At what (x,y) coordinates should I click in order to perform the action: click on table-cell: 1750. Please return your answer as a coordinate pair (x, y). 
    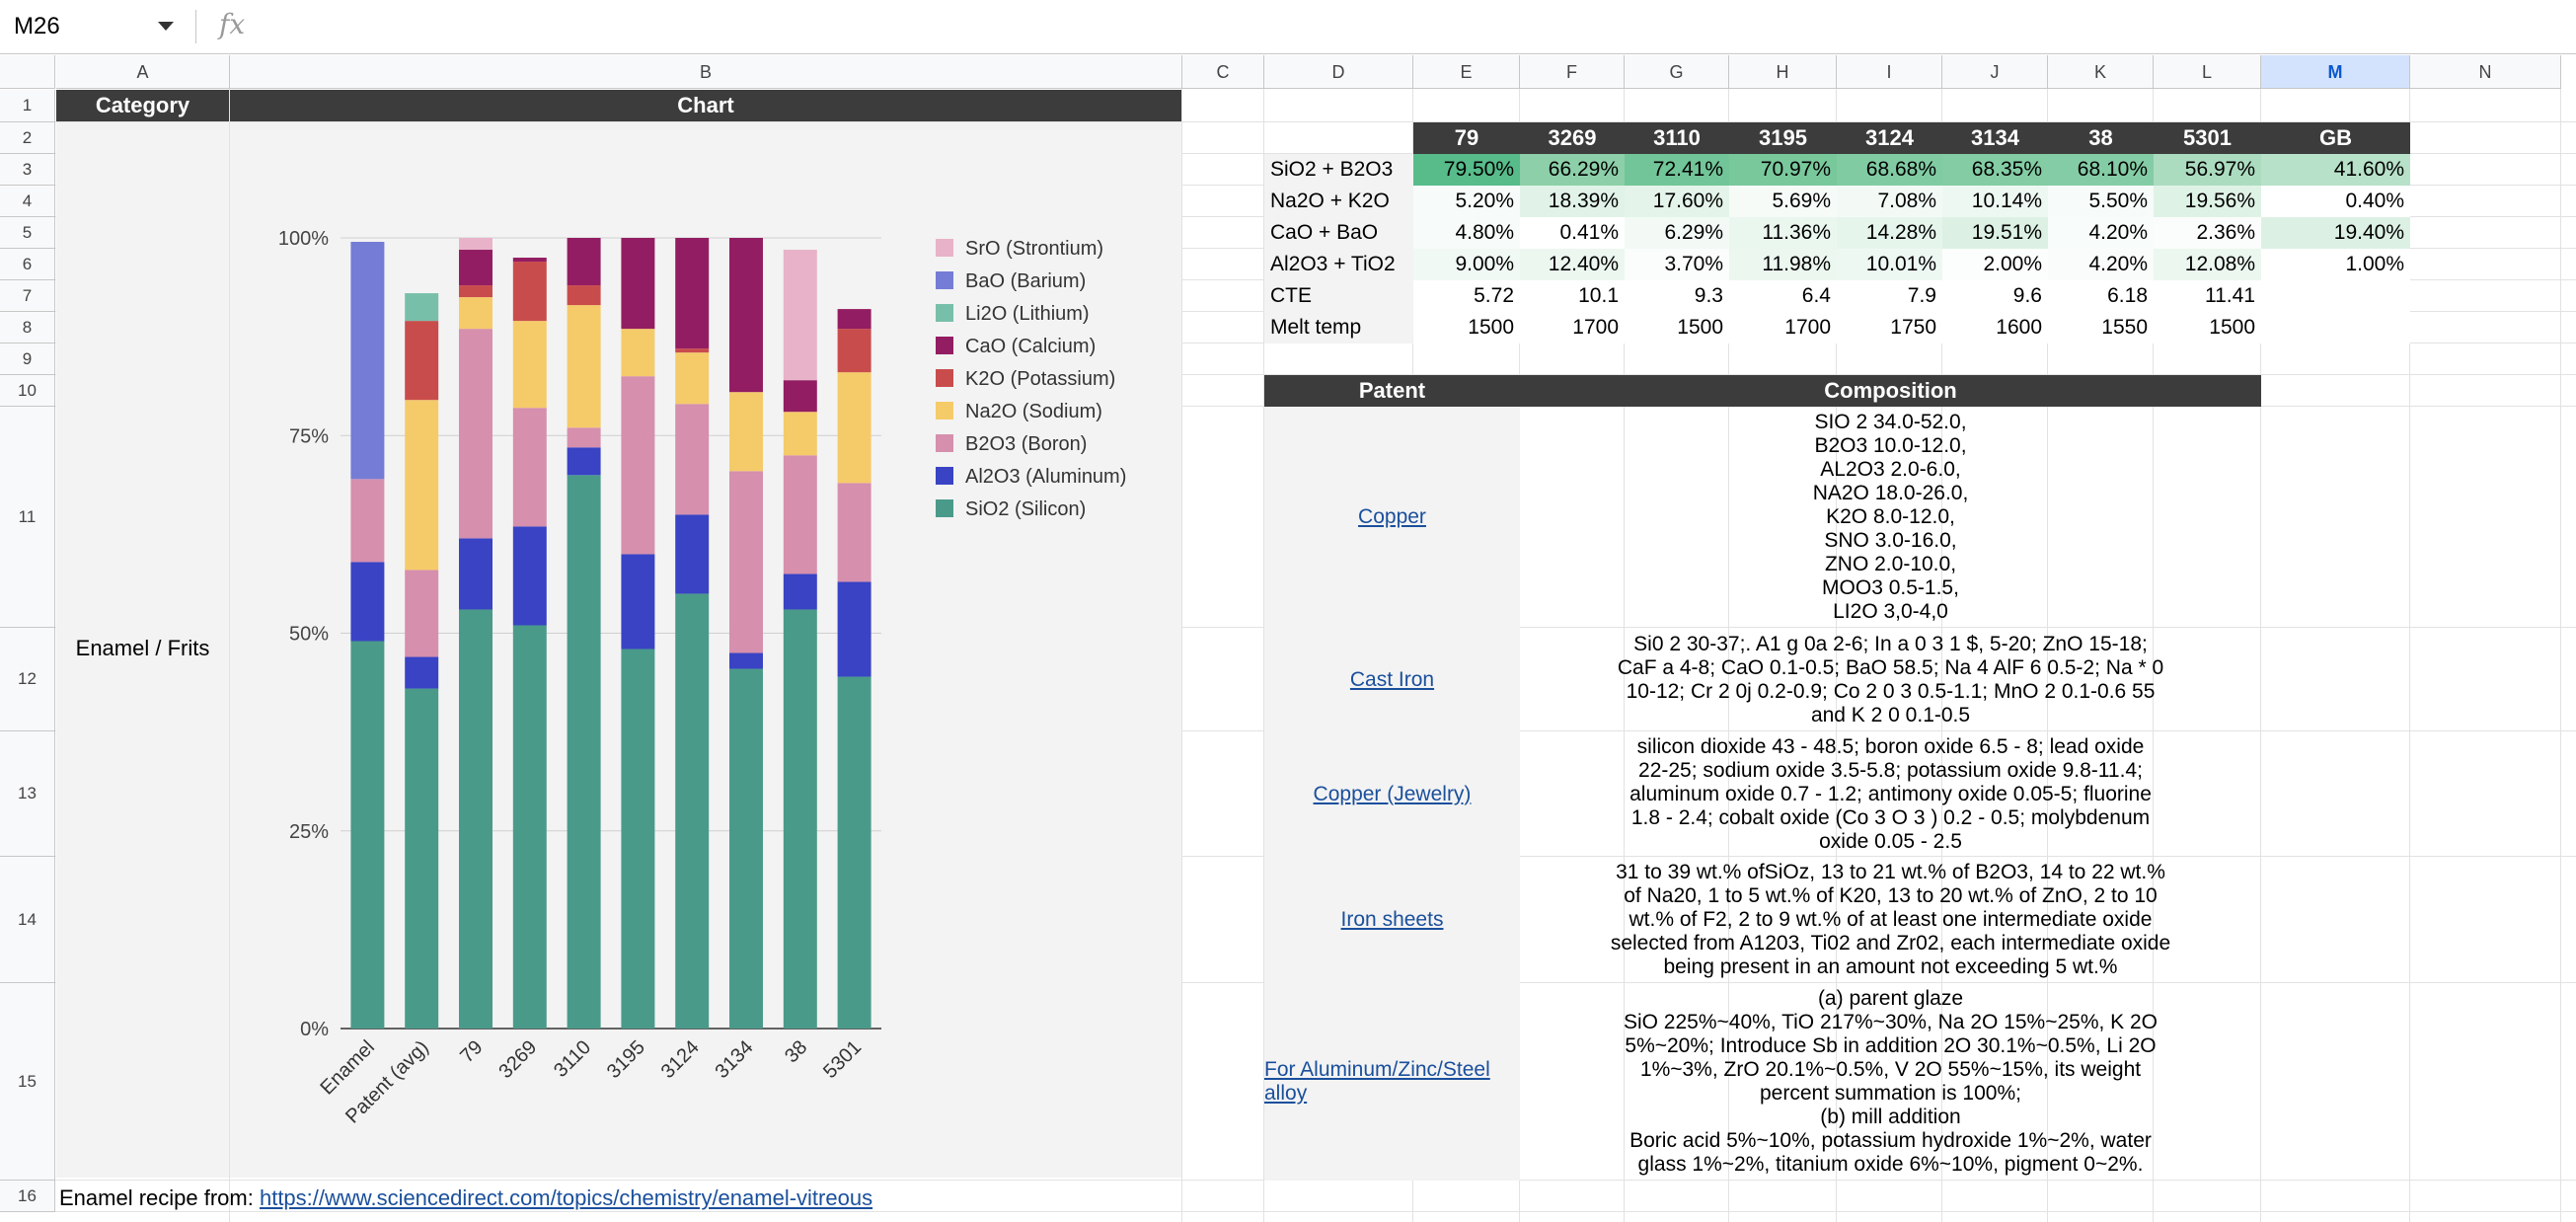
    Looking at the image, I should click on (1889, 328).